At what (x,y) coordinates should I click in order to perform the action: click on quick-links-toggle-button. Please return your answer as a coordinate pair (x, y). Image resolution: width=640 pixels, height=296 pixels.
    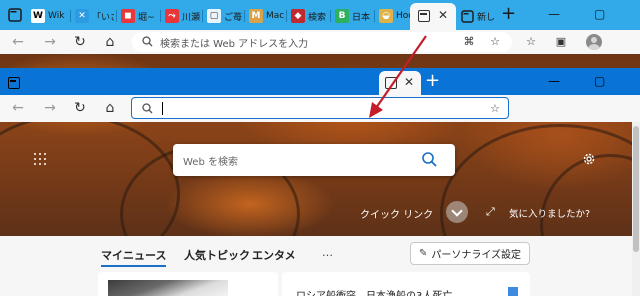
    Looking at the image, I should click on (457, 212).